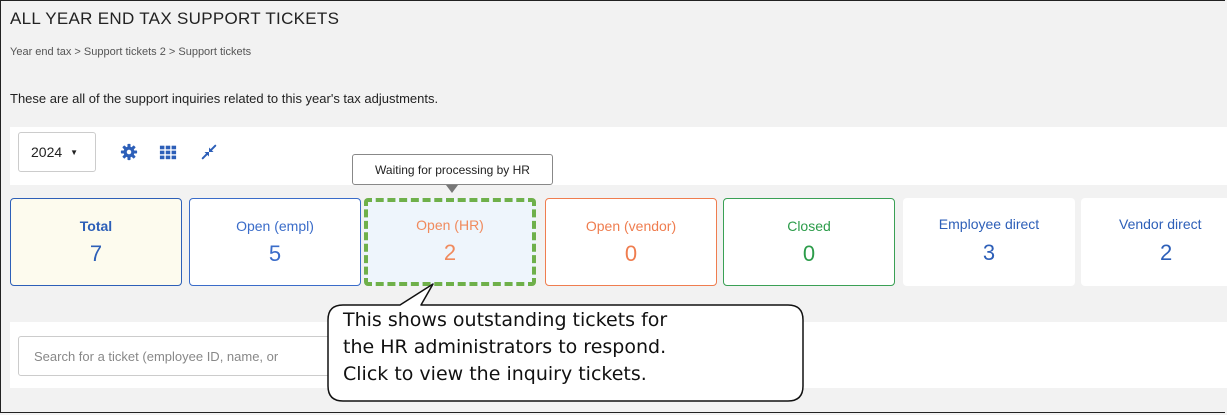  What do you see at coordinates (505, 347) in the screenshot?
I see `callout-line: the HR administrators to respond.` at bounding box center [505, 347].